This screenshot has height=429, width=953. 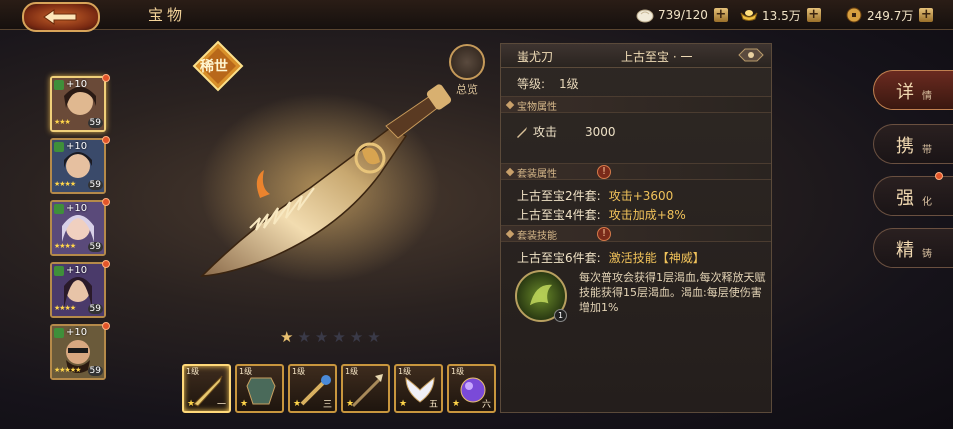 I want to click on attr-label: 攻击, so click(x=545, y=132).